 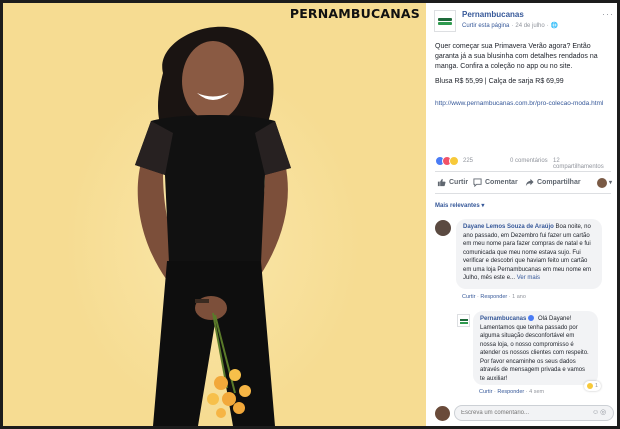 What do you see at coordinates (468, 297) in the screenshot?
I see `comment-like-link: Curtir` at bounding box center [468, 297].